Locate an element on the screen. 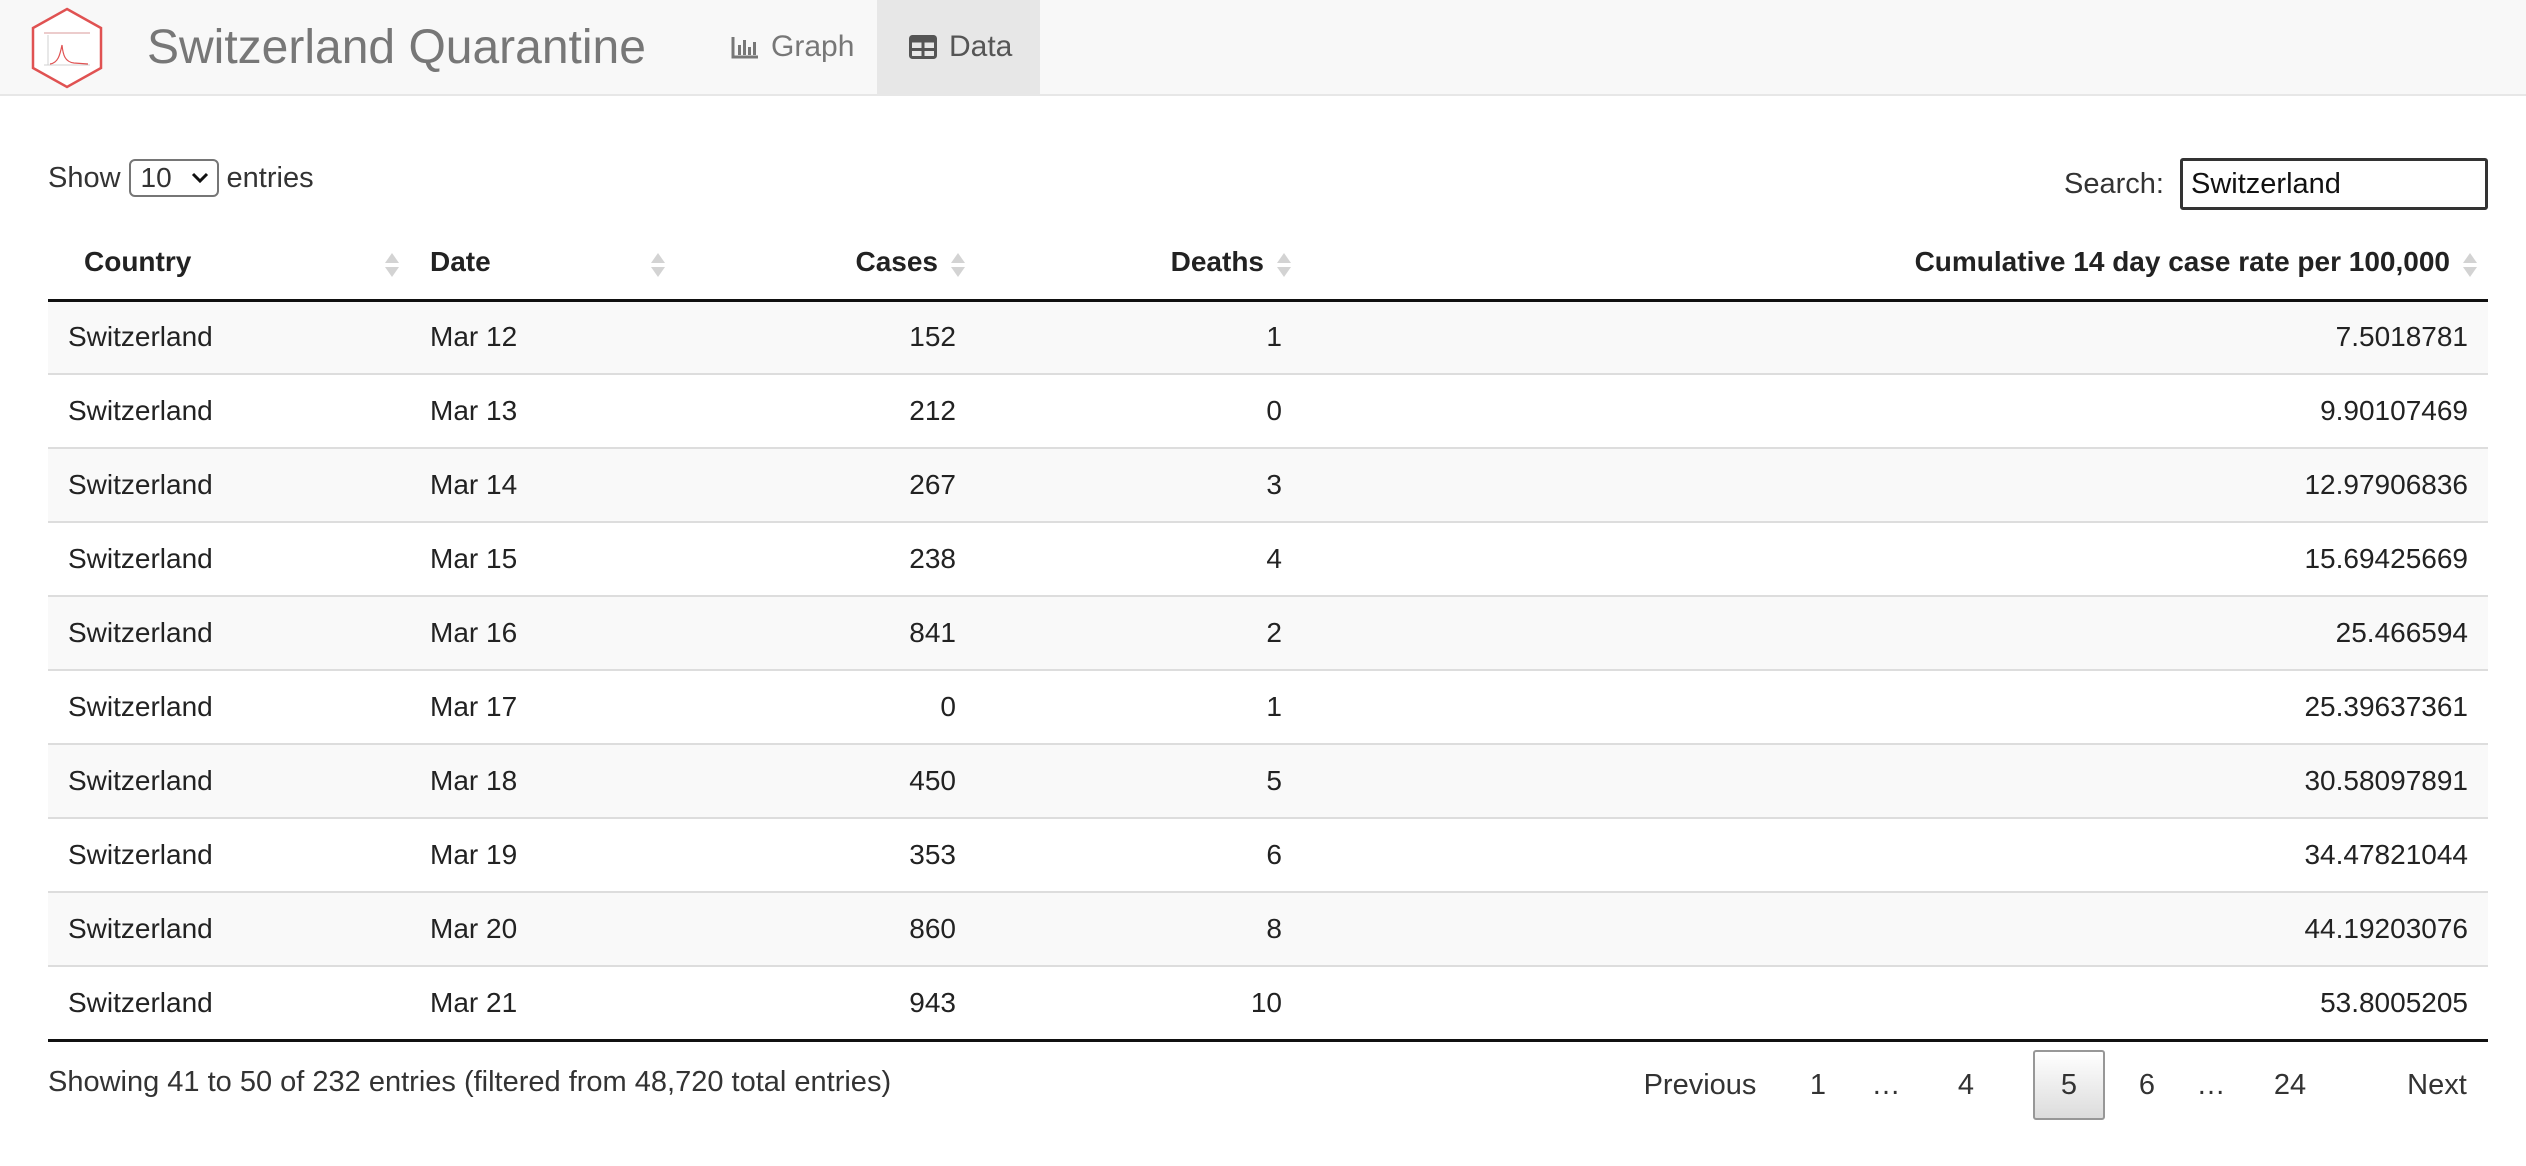 This screenshot has width=2526, height=1166. cell-cases: 0 is located at coordinates (826, 706).